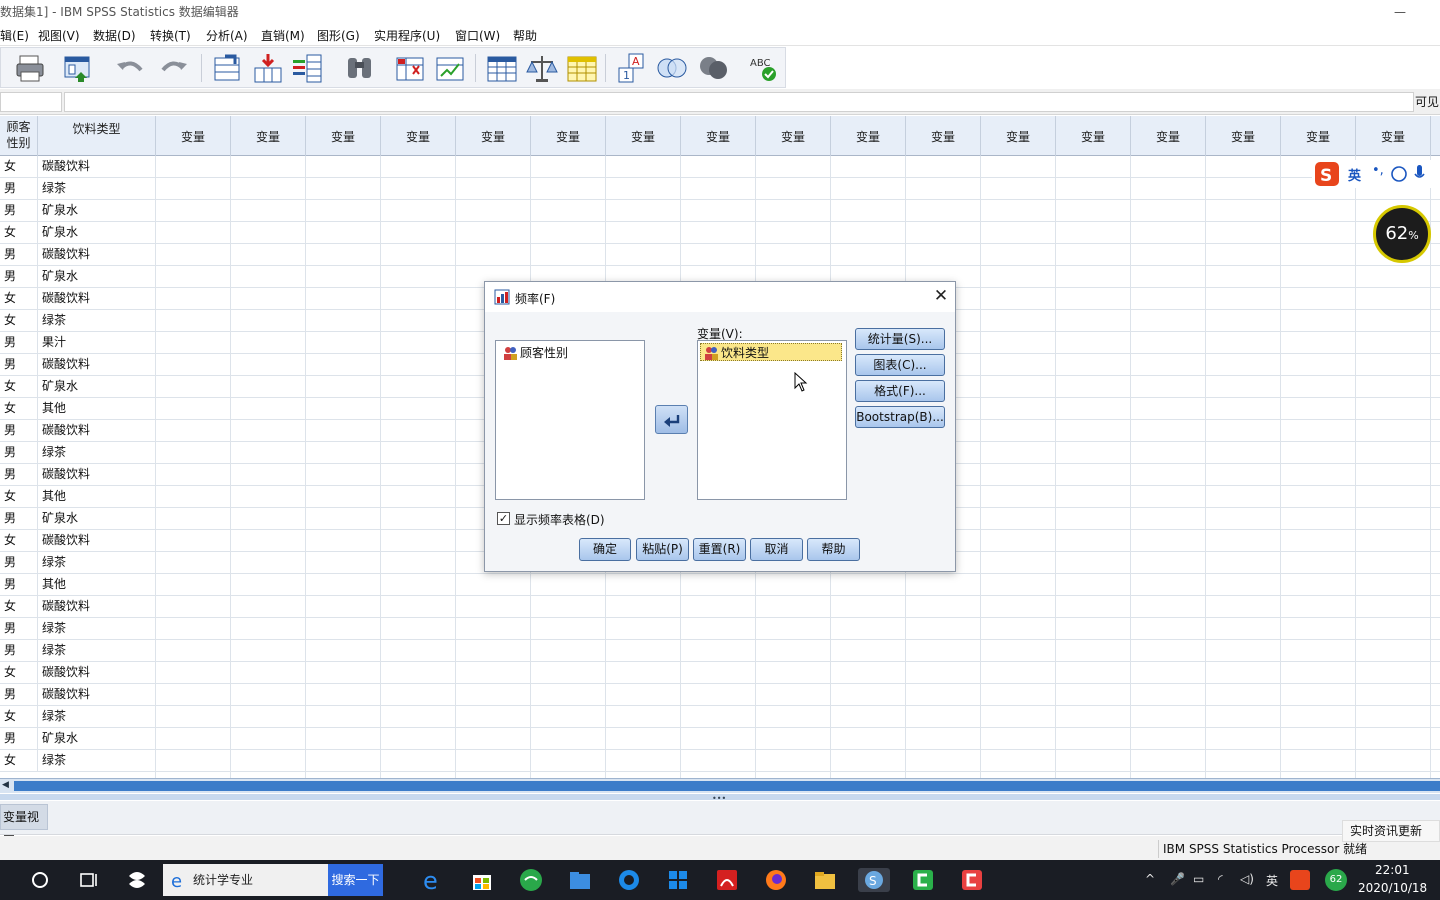  I want to click on cell-reference-field, so click(31, 102).